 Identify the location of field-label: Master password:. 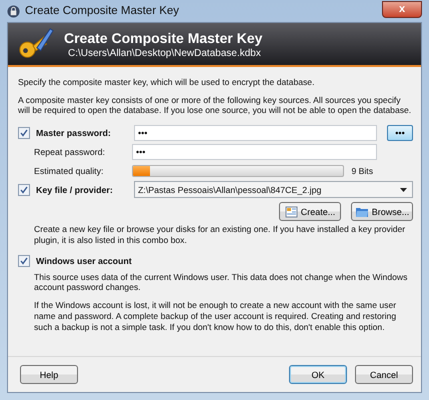
(74, 133).